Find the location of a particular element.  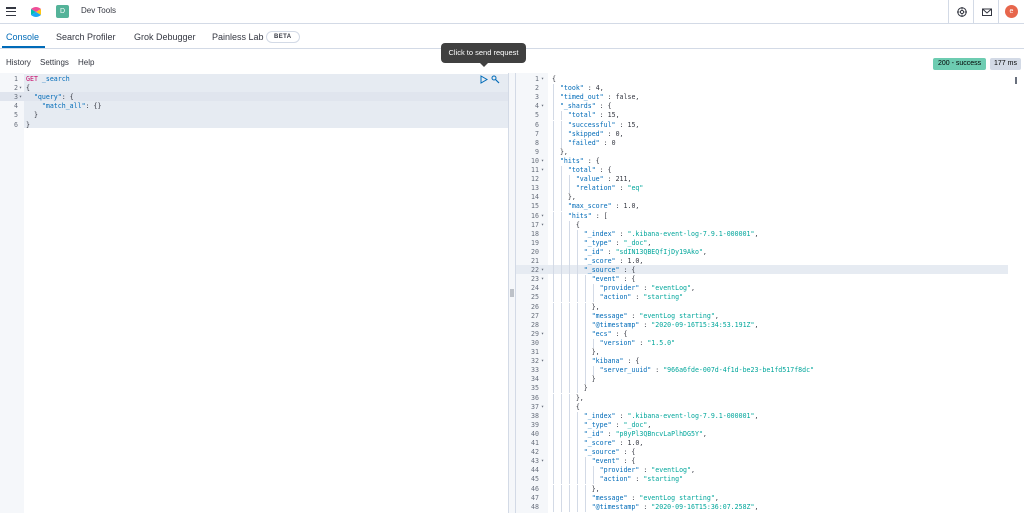

help-link: Help is located at coordinates (86, 62).